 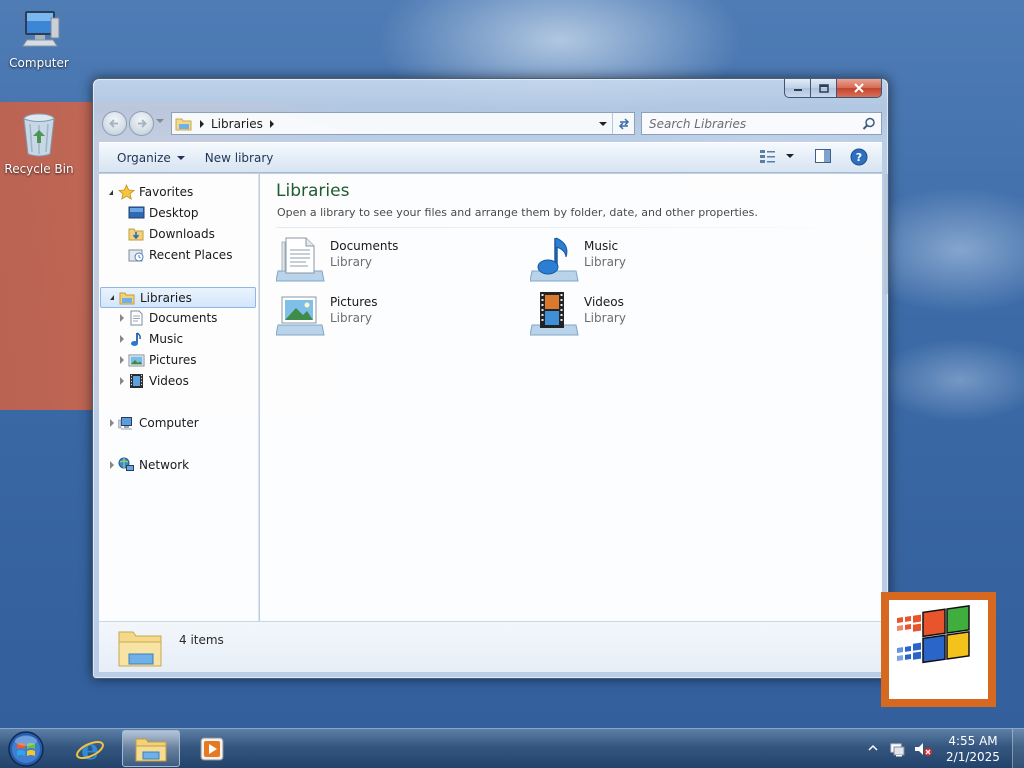 I want to click on tree-item-computer: Computer, so click(x=178, y=423).